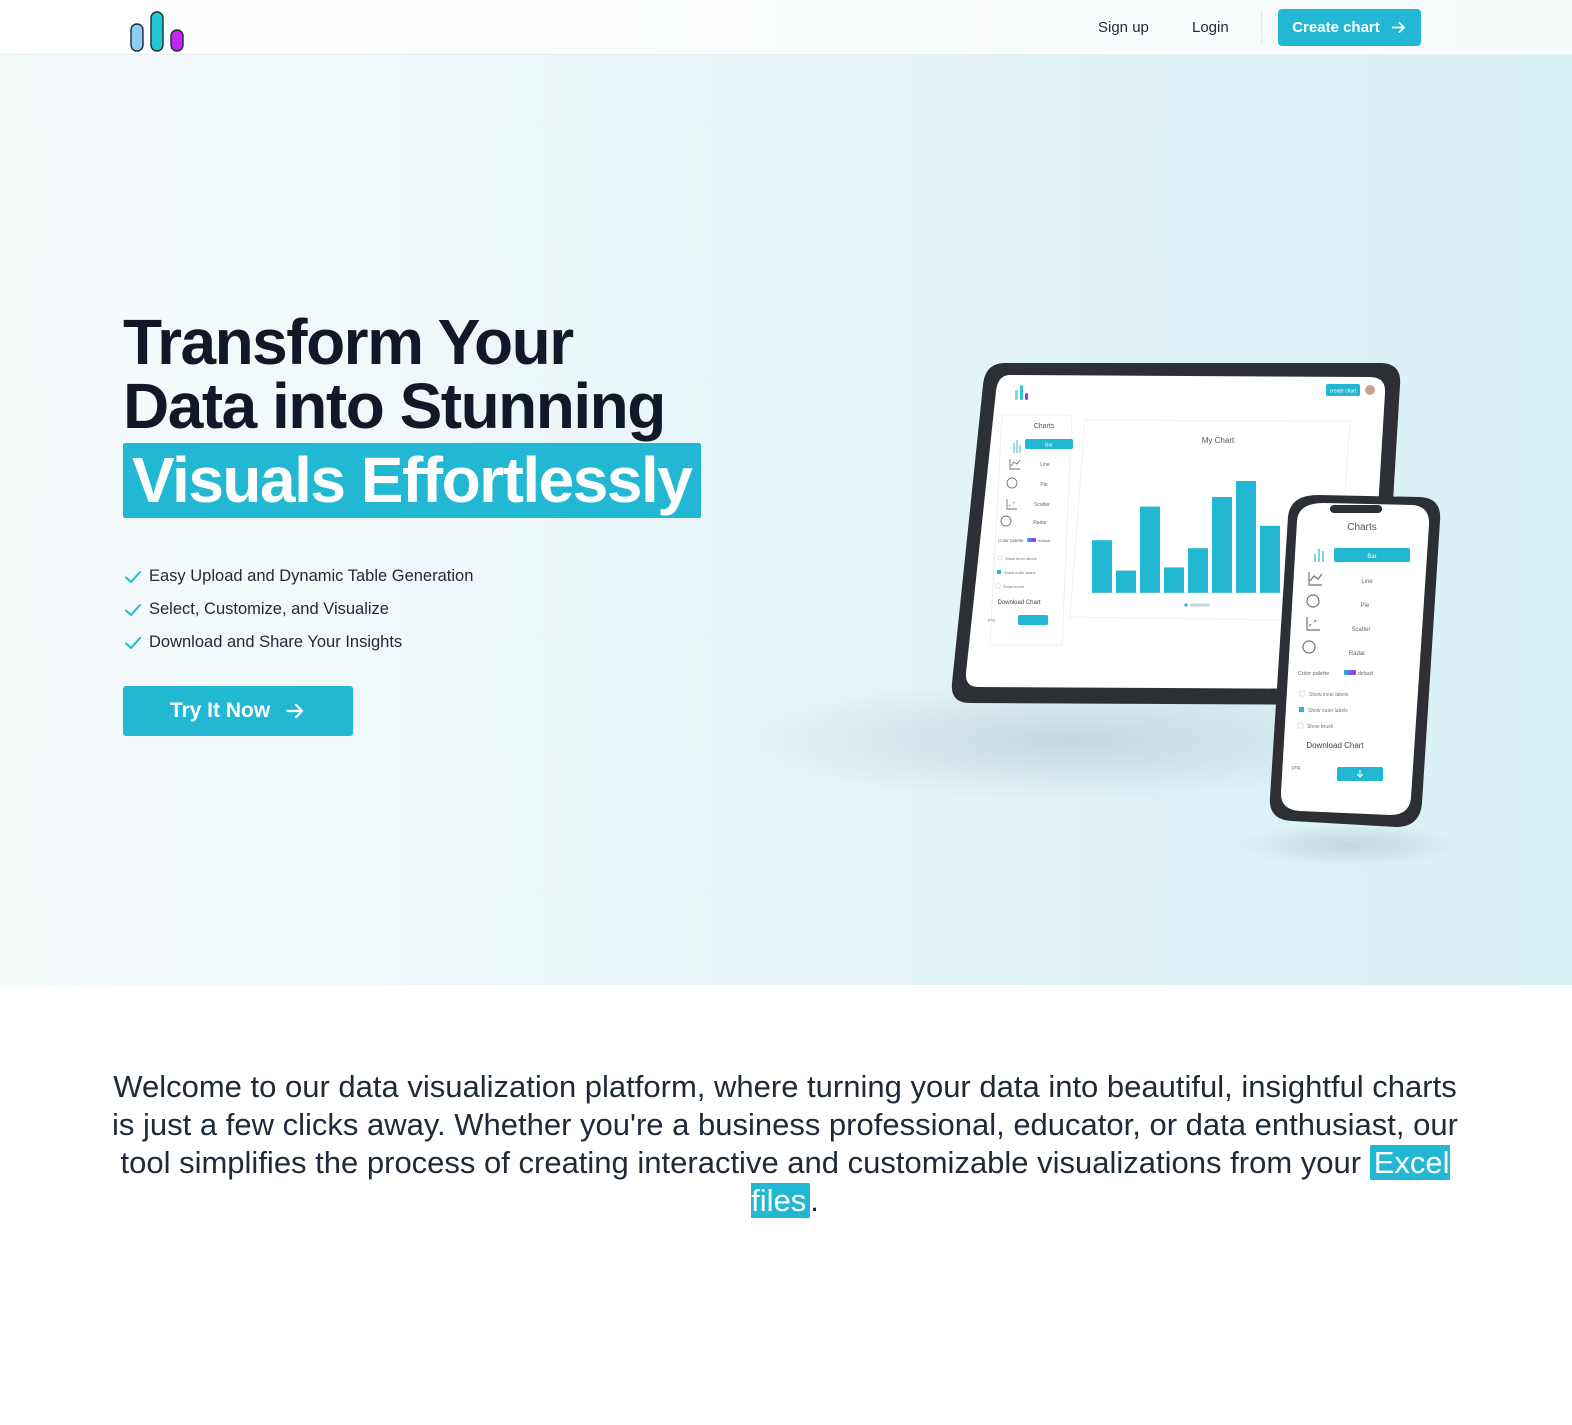  What do you see at coordinates (394, 406) in the screenshot?
I see `hero-title-line-2: Data into Stunning` at bounding box center [394, 406].